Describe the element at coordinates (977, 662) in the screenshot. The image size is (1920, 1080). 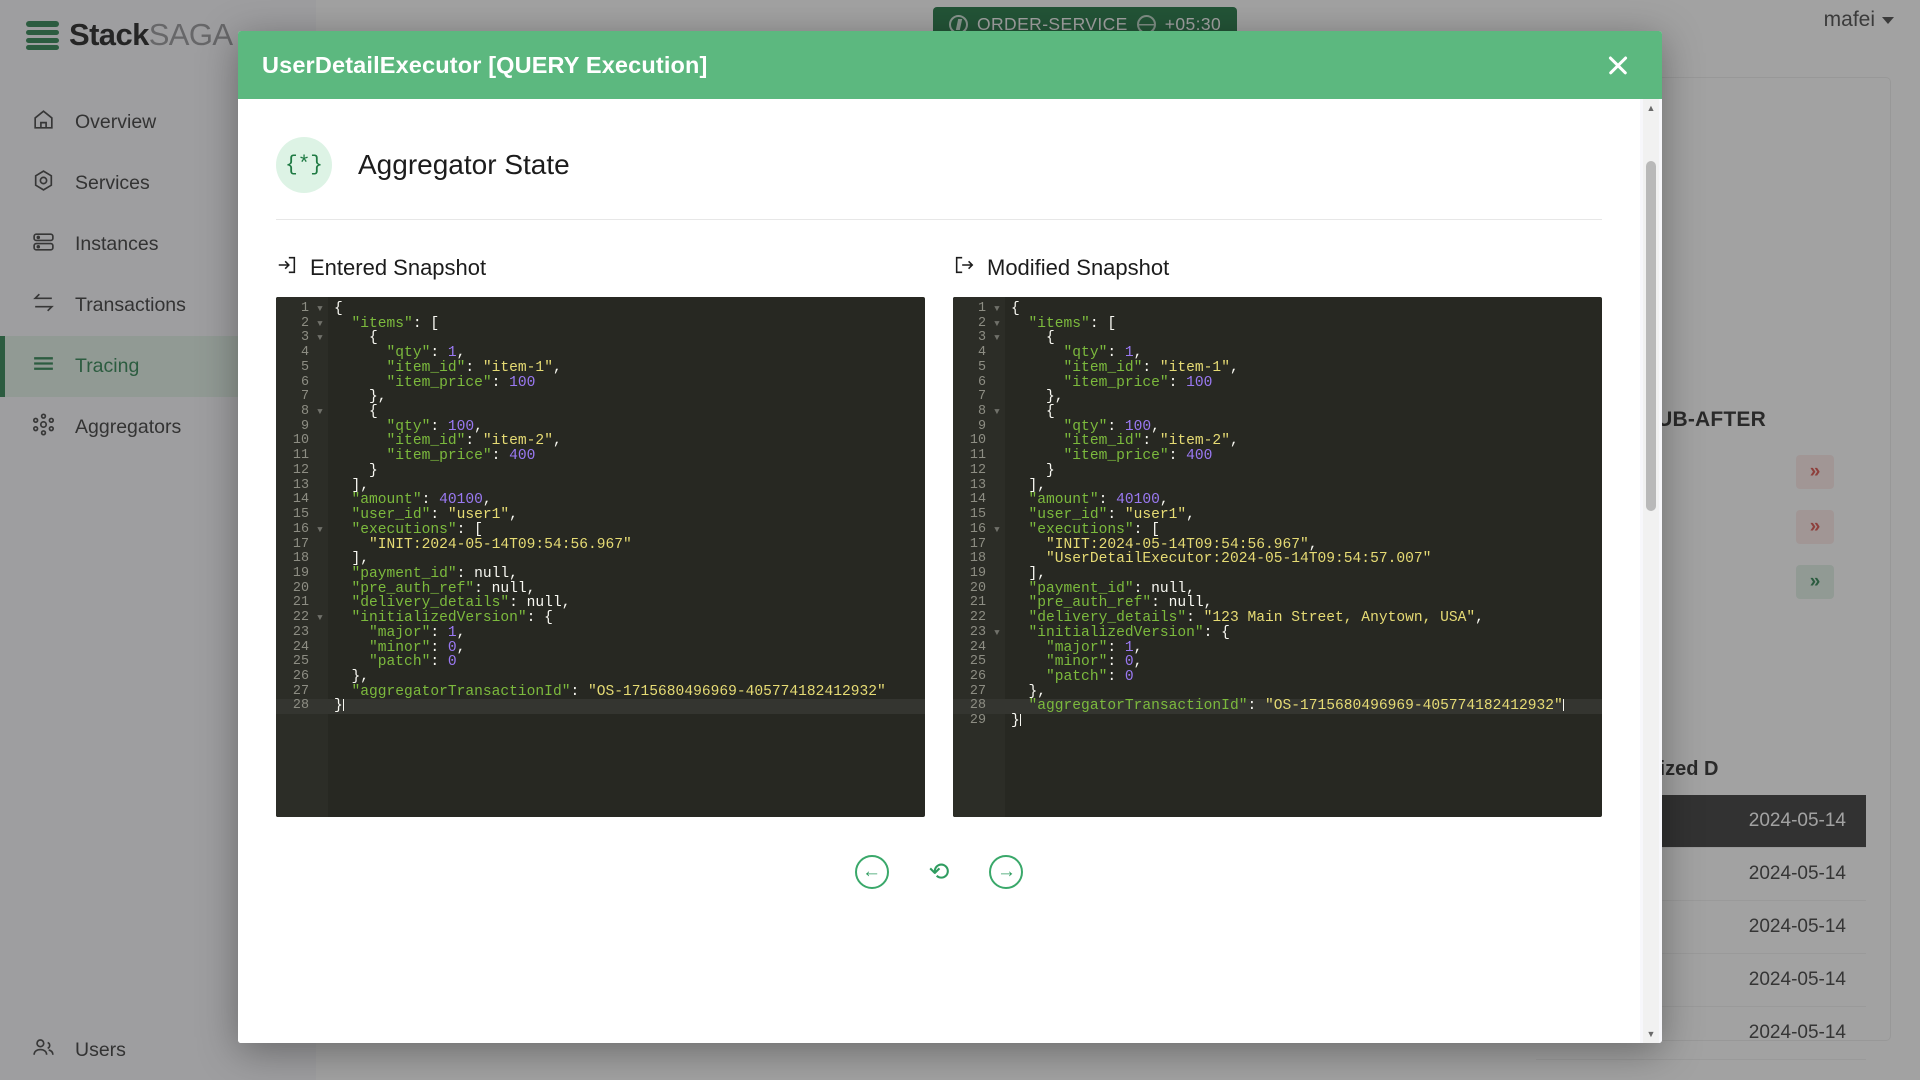
I see `line-number: 25` at that location.